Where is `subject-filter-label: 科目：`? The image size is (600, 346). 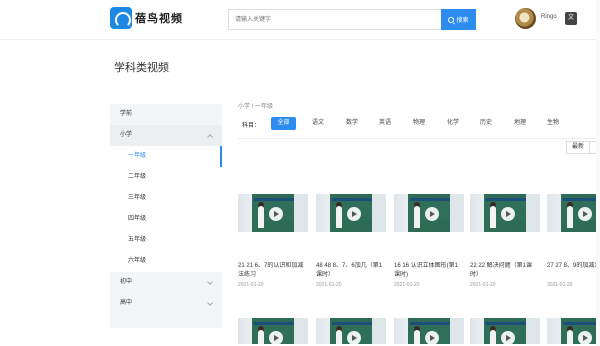
subject-filter-label: 科目： is located at coordinates (251, 126).